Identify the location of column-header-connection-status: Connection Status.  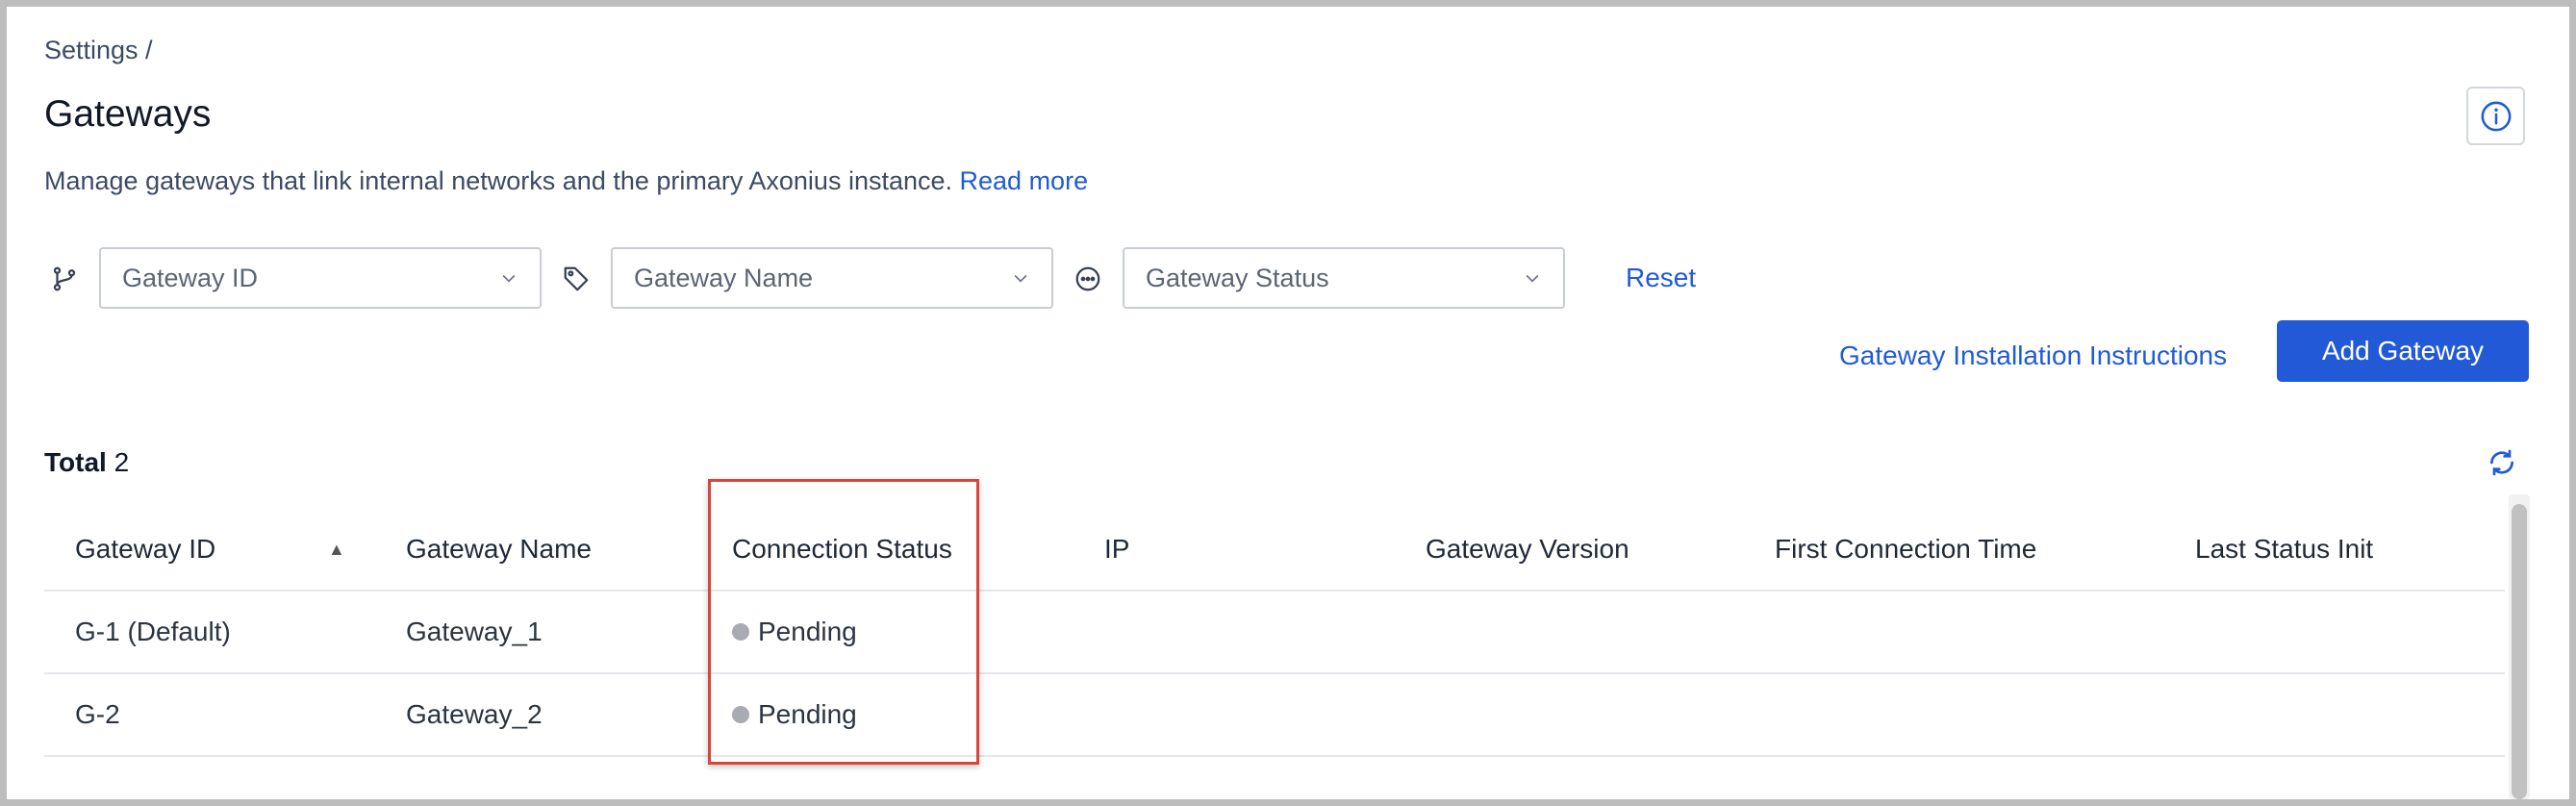
(842, 549).